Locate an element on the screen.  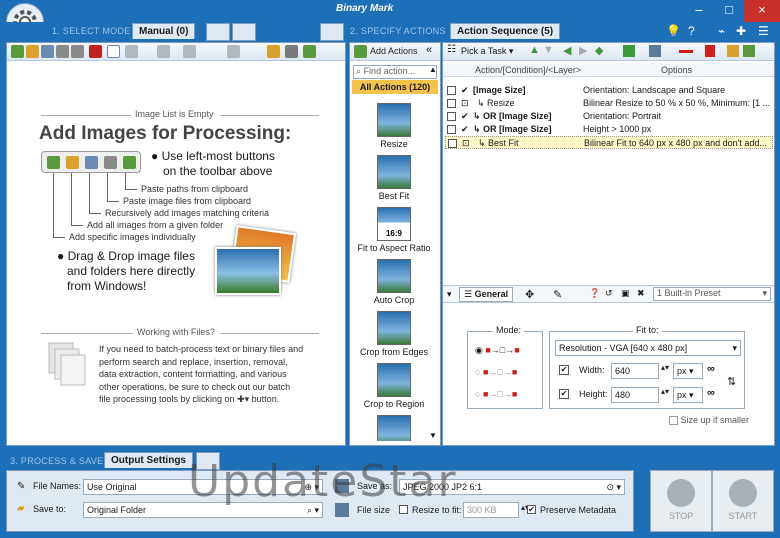
expand-icon: ◆ is located at coordinates (599, 50).